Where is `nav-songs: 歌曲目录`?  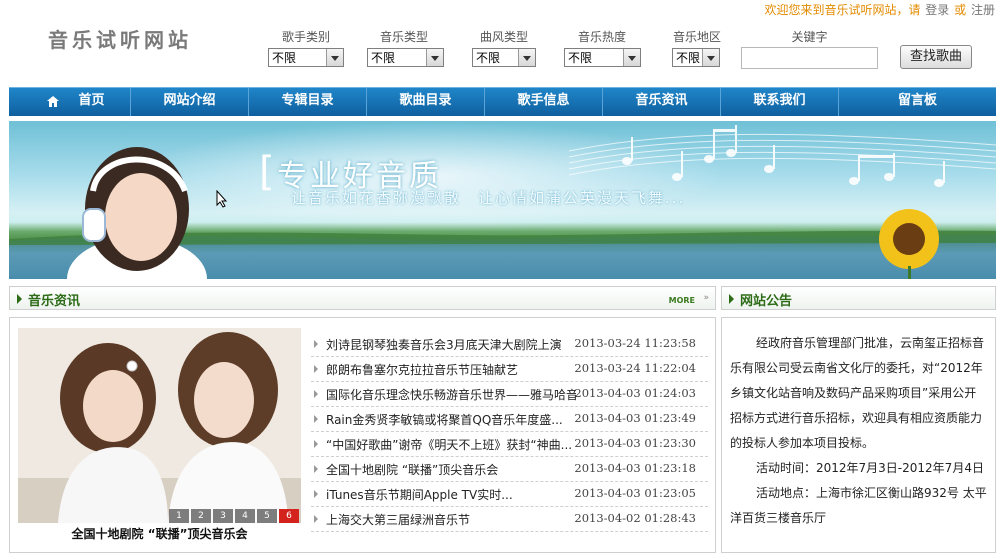 nav-songs: 歌曲目录 is located at coordinates (426, 102).